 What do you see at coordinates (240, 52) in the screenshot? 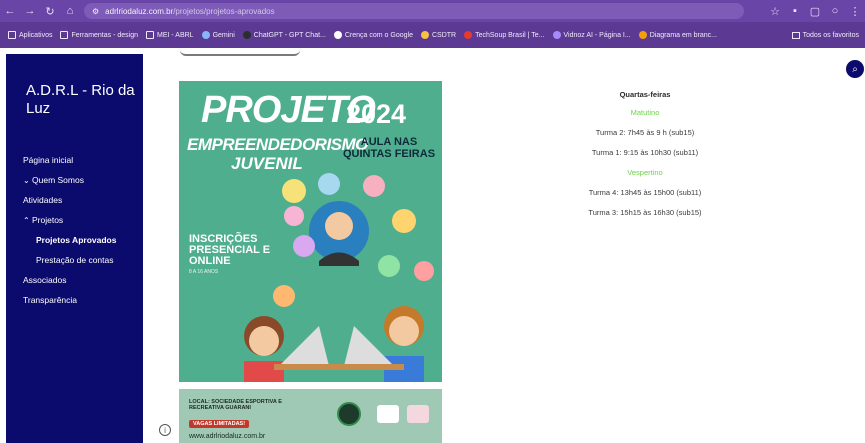
I see `divider` at bounding box center [240, 52].